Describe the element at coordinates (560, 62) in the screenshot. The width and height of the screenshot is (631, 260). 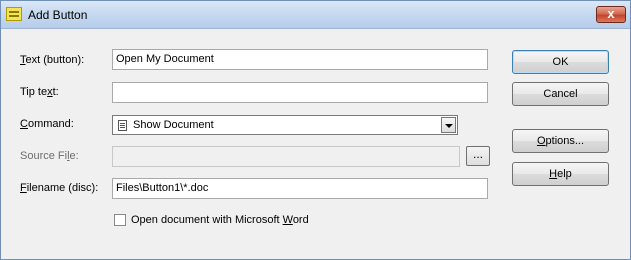
I see `ok-button: OK` at that location.